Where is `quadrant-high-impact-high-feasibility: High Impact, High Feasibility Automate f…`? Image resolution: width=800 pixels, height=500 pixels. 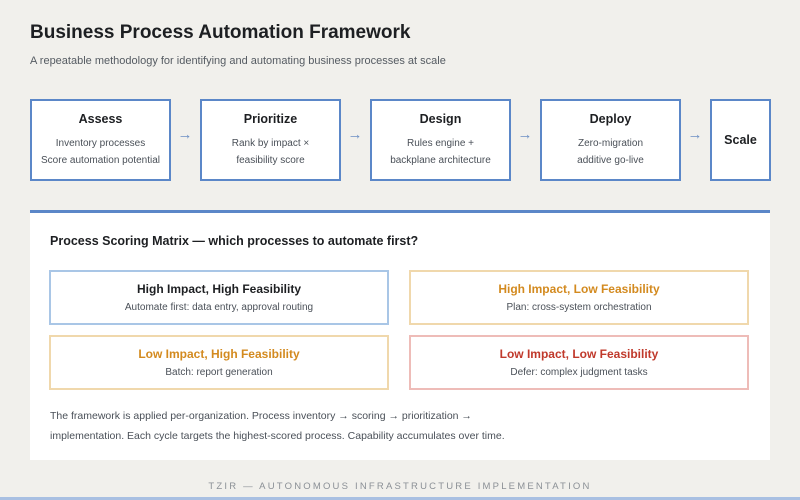
quadrant-high-impact-high-feasibility: High Impact, High Feasibility Automate f… is located at coordinates (219, 297).